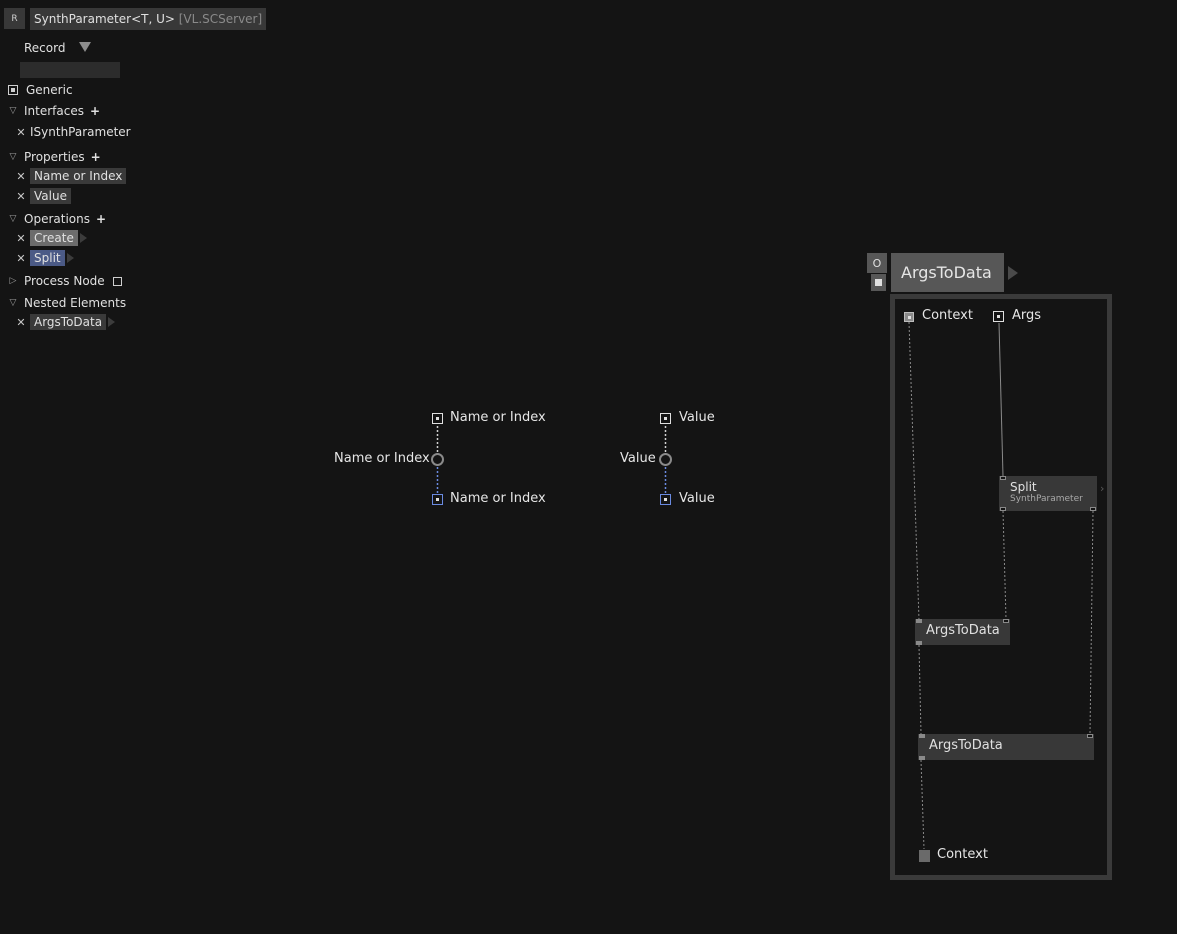 The height and width of the screenshot is (934, 1177). Describe the element at coordinates (947, 315) in the screenshot. I see `input-pin-label: Context` at that location.